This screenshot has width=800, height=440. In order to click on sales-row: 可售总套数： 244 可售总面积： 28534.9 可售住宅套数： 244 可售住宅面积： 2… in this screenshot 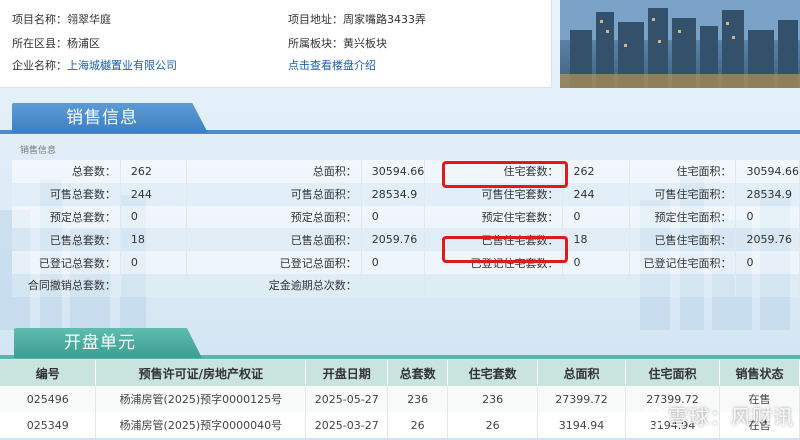, I will do `click(406, 194)`.